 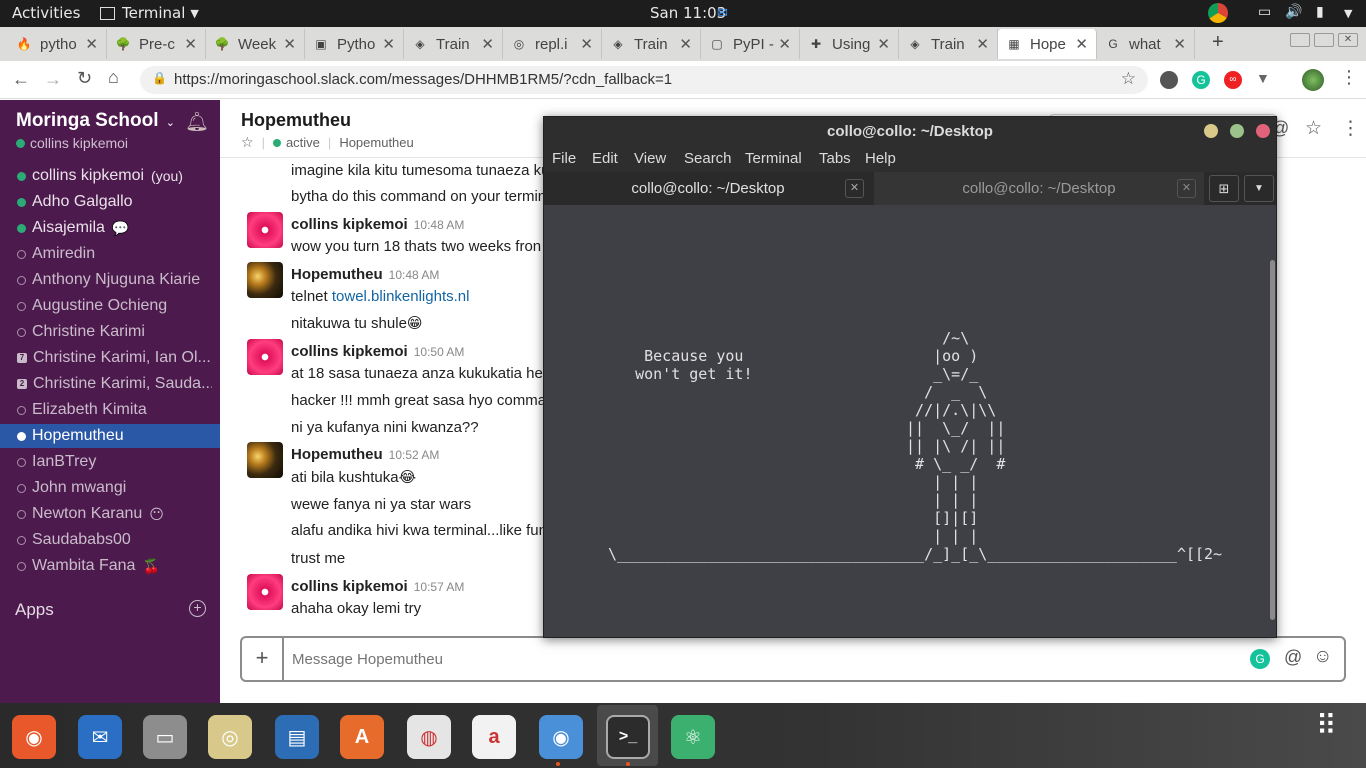 I want to click on message-composer: + G @ ☺, so click(x=793, y=659).